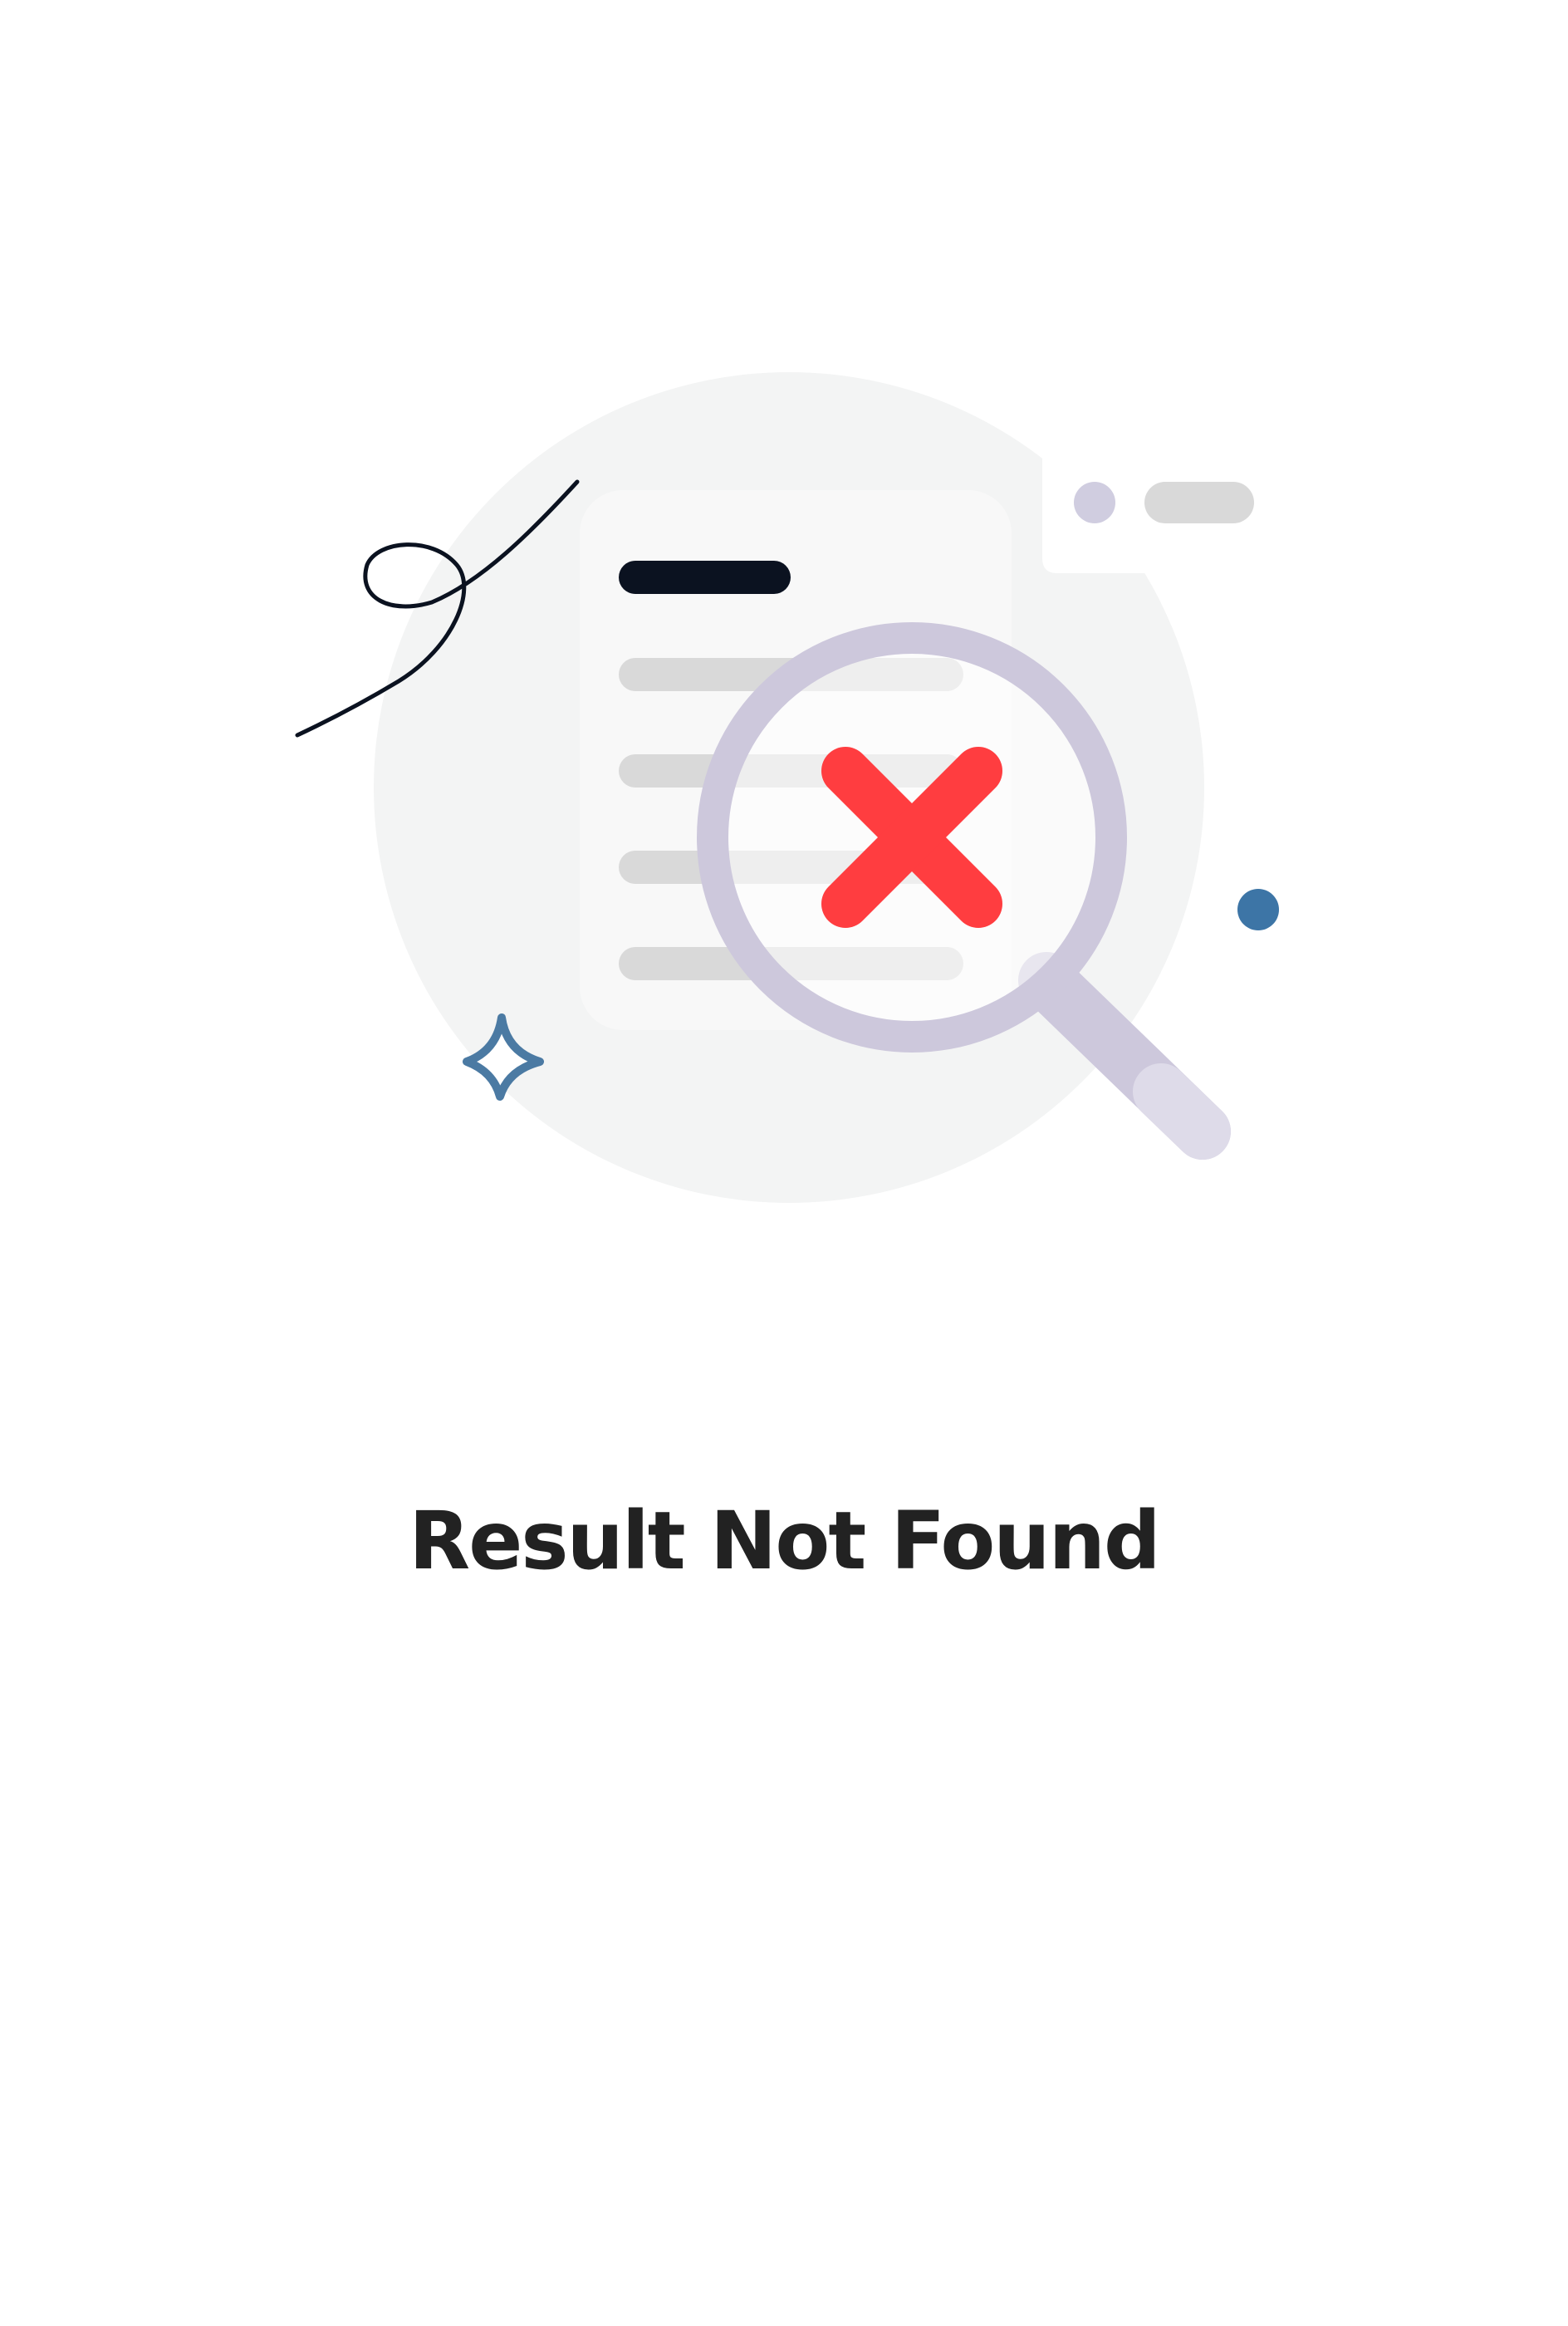  What do you see at coordinates (705, 577) in the screenshot?
I see `document-header-line` at bounding box center [705, 577].